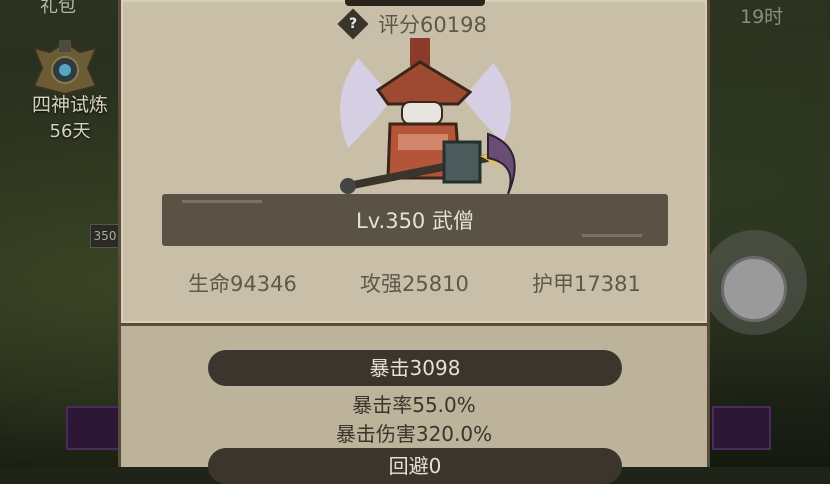  What do you see at coordinates (353, 24) in the screenshot?
I see `help-icon: ?` at bounding box center [353, 24].